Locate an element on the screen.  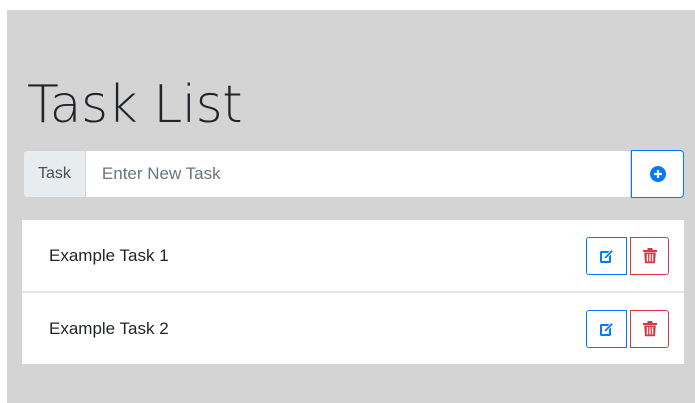
plus-circle-icon is located at coordinates (657, 174).